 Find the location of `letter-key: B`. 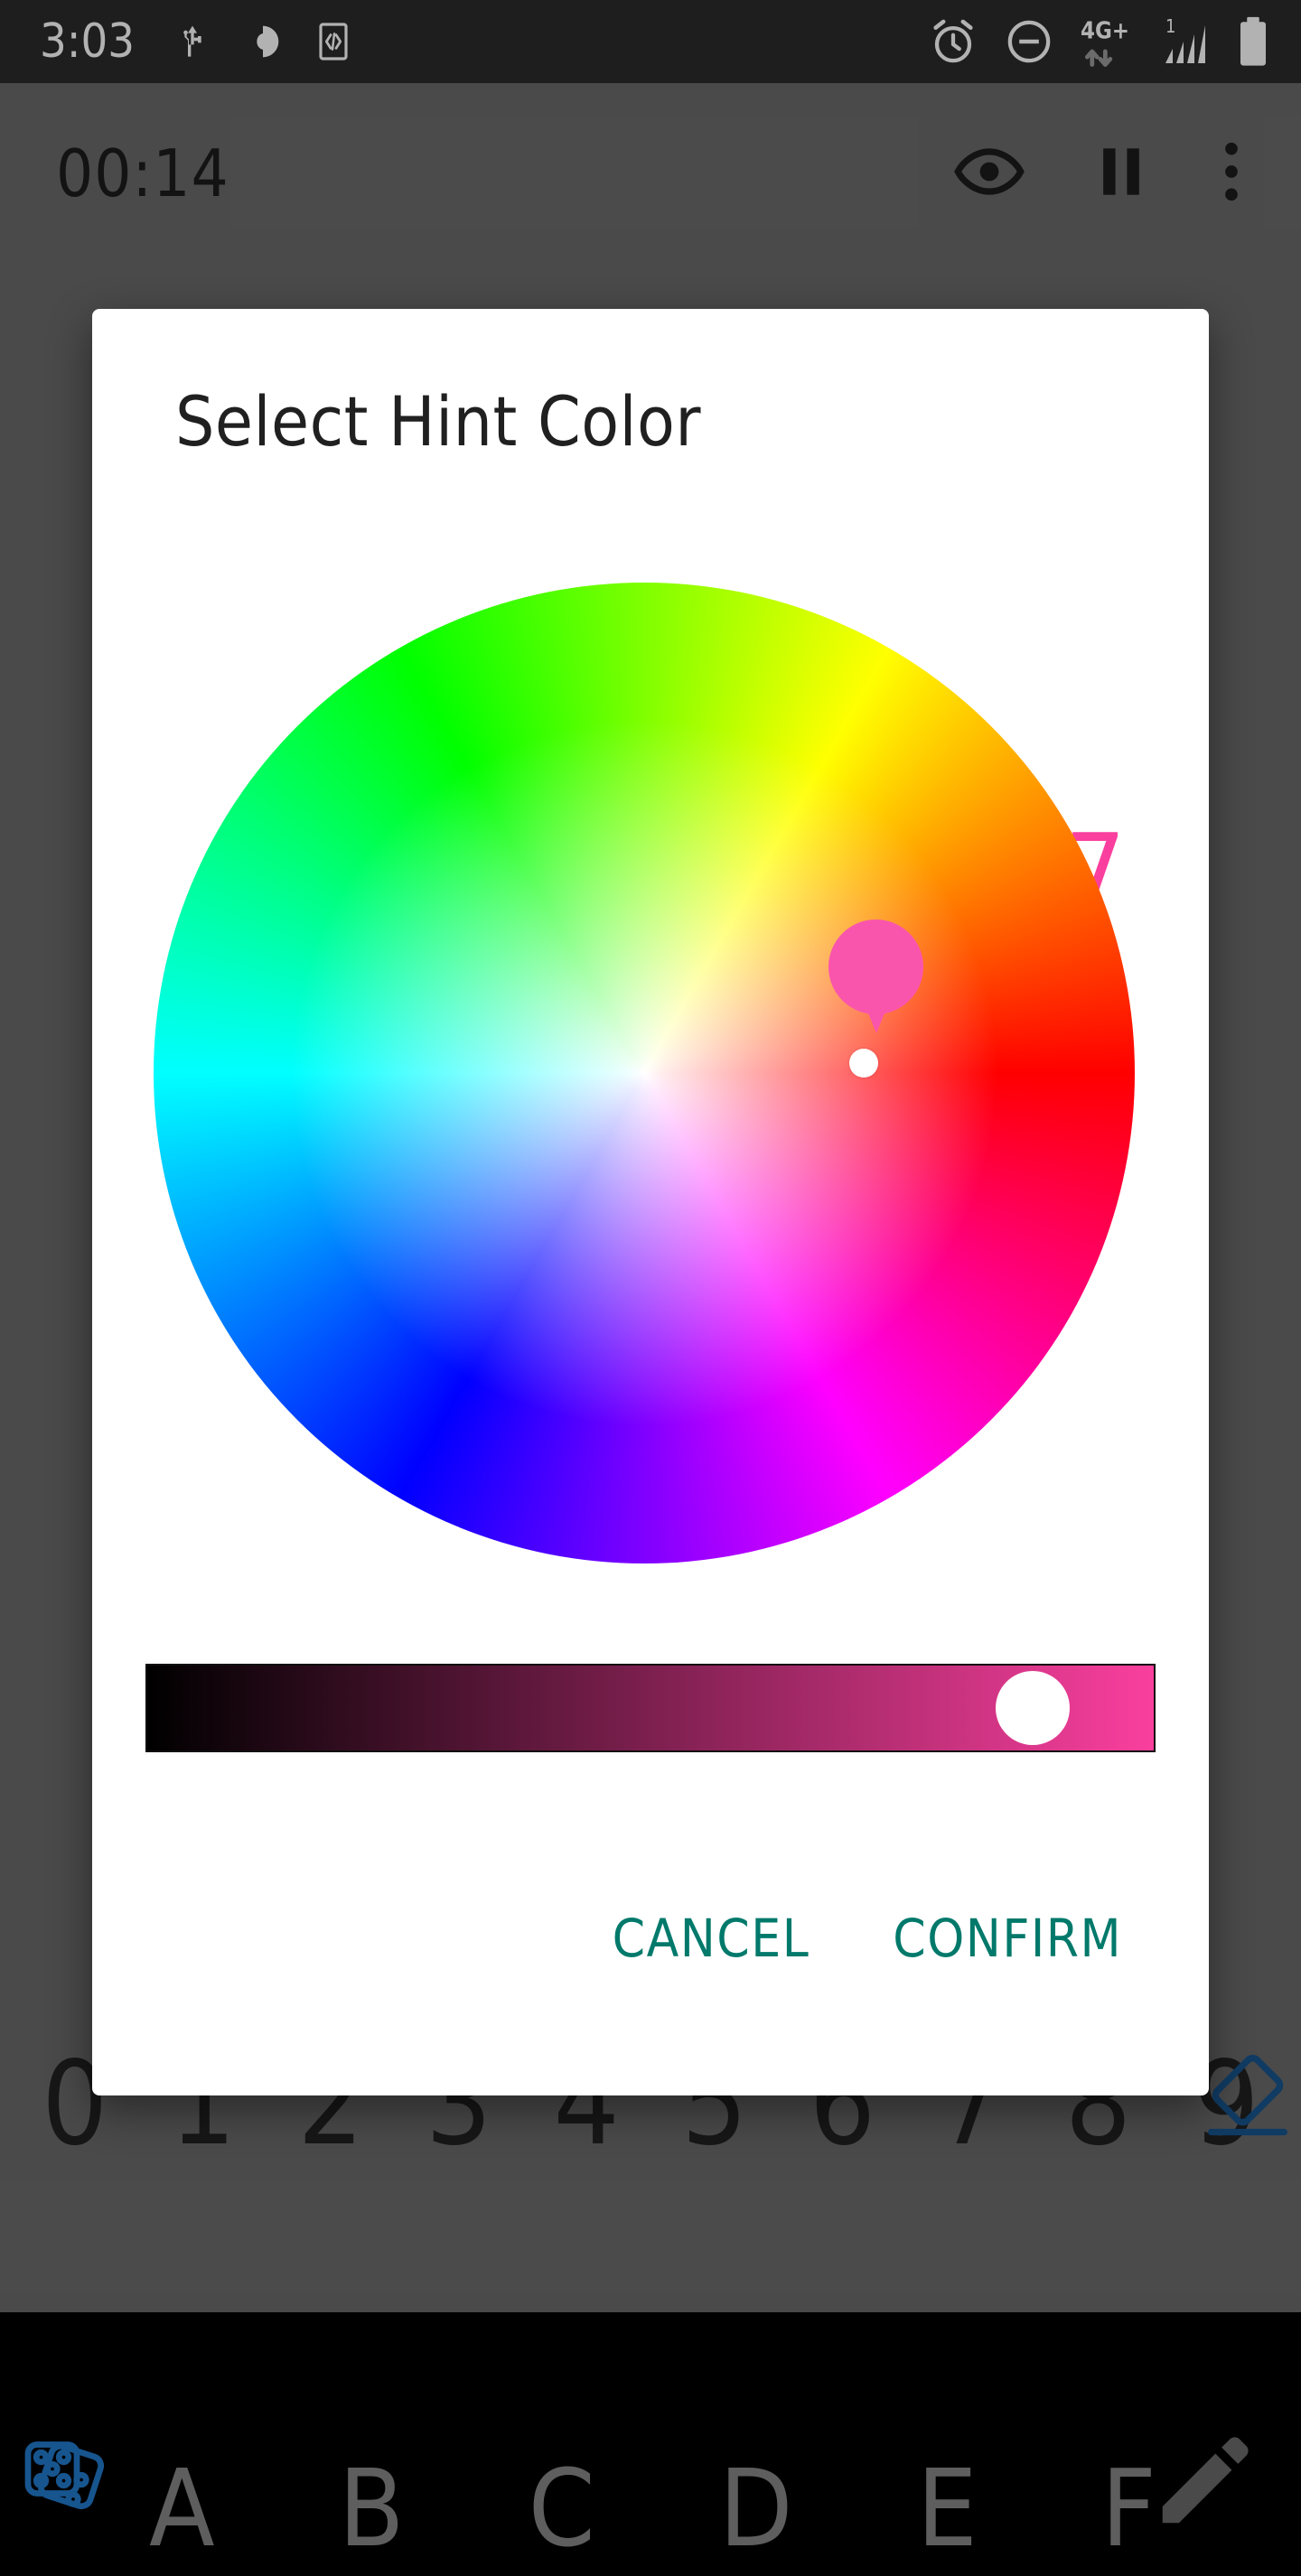

letter-key: B is located at coordinates (372, 2508).